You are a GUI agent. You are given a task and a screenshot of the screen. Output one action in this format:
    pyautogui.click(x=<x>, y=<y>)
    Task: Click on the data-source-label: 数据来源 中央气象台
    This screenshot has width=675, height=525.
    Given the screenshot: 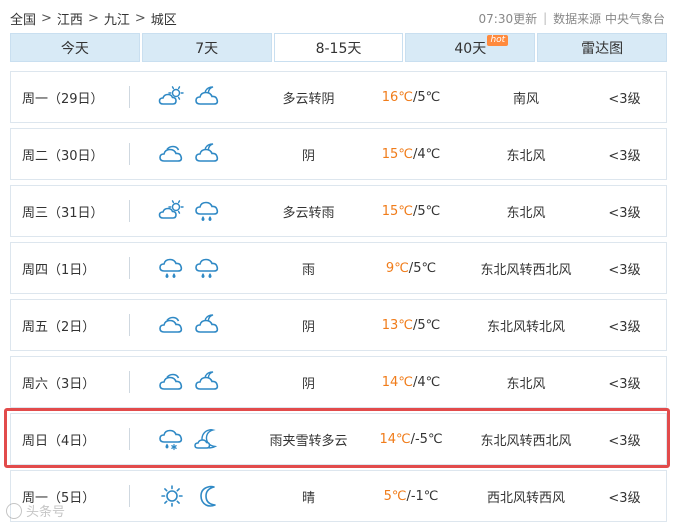 What is the action you would take?
    pyautogui.click(x=609, y=18)
    